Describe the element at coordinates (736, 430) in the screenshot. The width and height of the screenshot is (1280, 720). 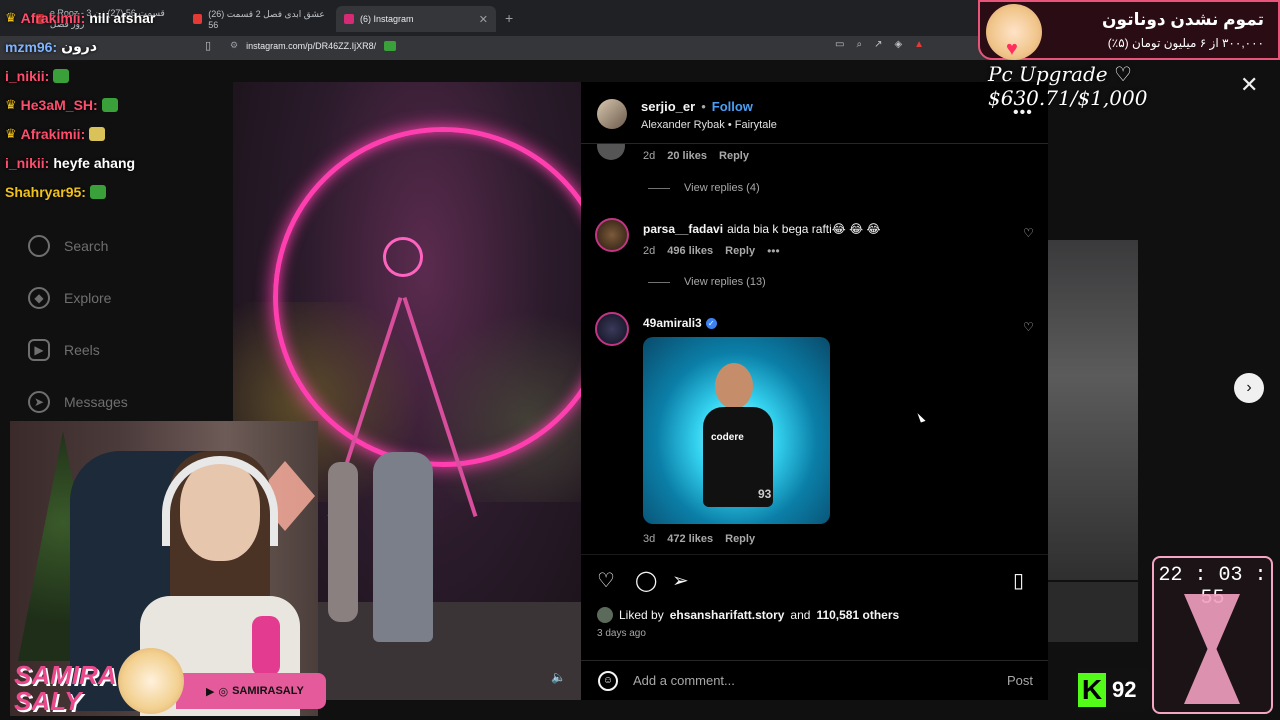
I see `comment-image: codere 93` at that location.